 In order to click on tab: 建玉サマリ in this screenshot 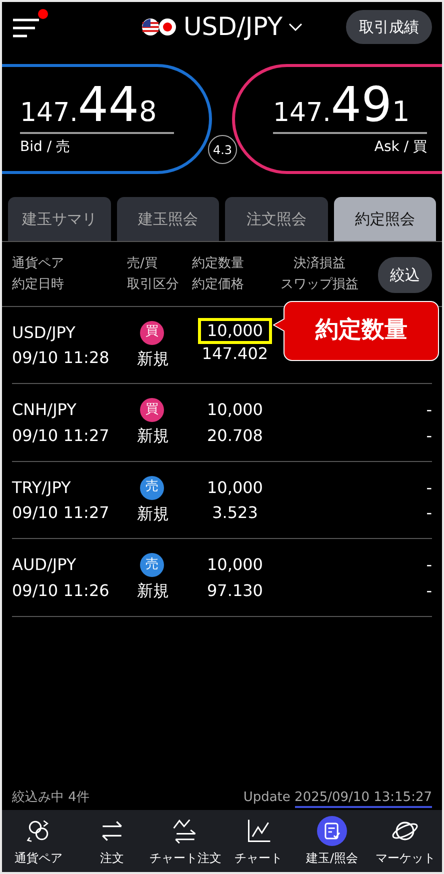, I will do `click(59, 219)`.